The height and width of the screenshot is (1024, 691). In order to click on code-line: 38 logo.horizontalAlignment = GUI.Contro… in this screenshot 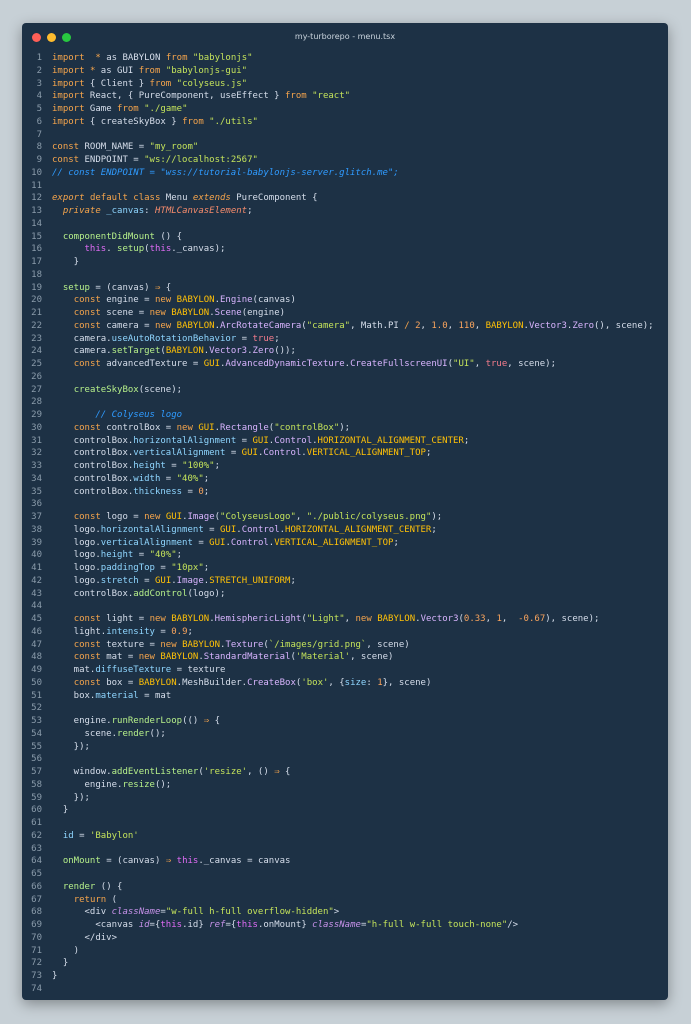, I will do `click(345, 530)`.